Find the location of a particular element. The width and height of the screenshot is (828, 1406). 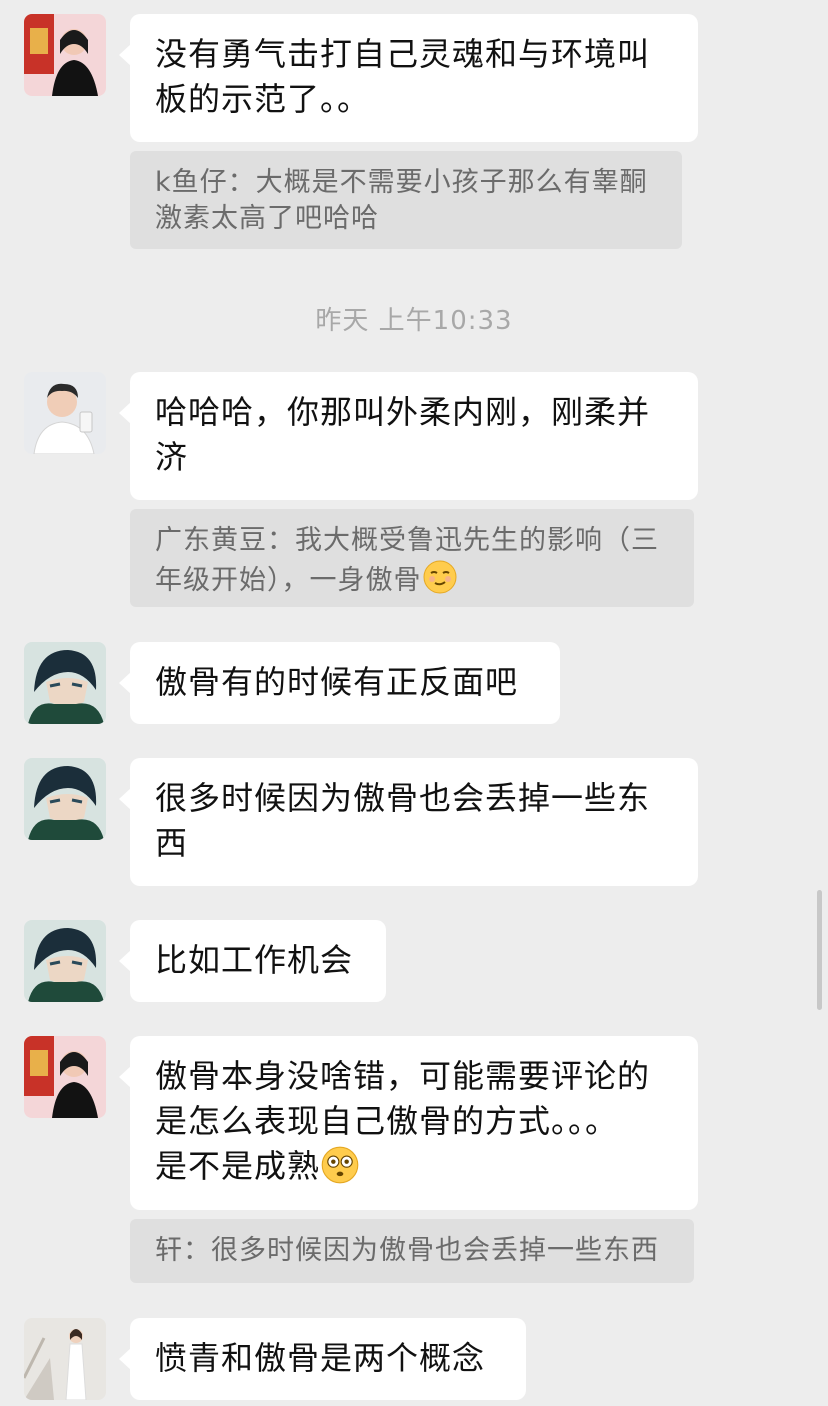

message-line: 西 is located at coordinates (172, 843).